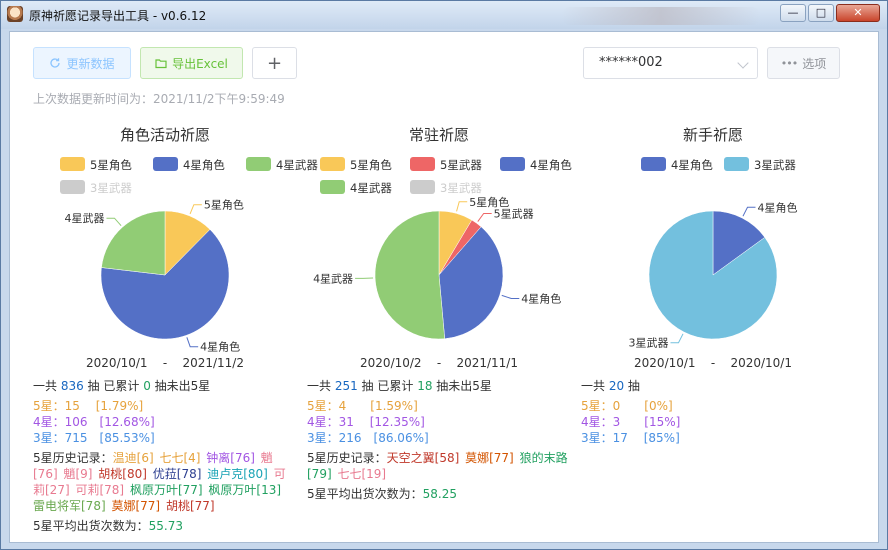  What do you see at coordinates (88, 406) in the screenshot?
I see `five-star-stat: 5星：15 [1.79%]` at bounding box center [88, 406].